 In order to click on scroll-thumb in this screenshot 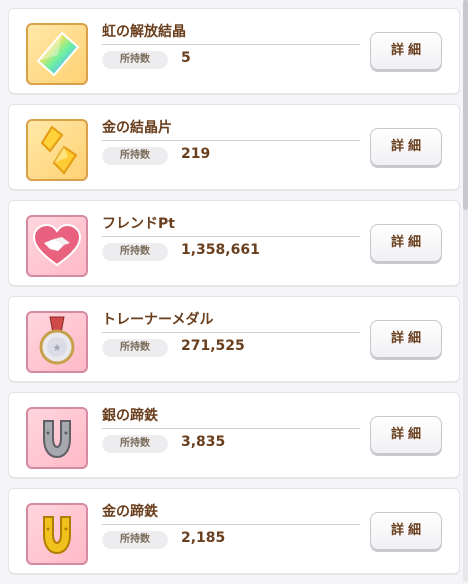, I will do `click(465, 105)`.